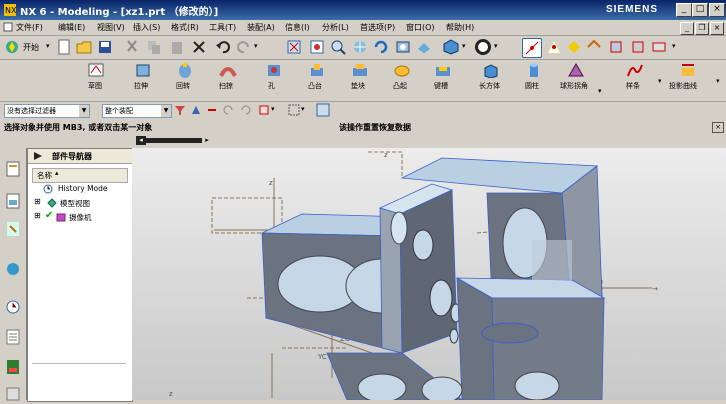 This screenshot has width=726, height=404. Describe the element at coordinates (360, 47) in the screenshot. I see `pan-icon` at that location.